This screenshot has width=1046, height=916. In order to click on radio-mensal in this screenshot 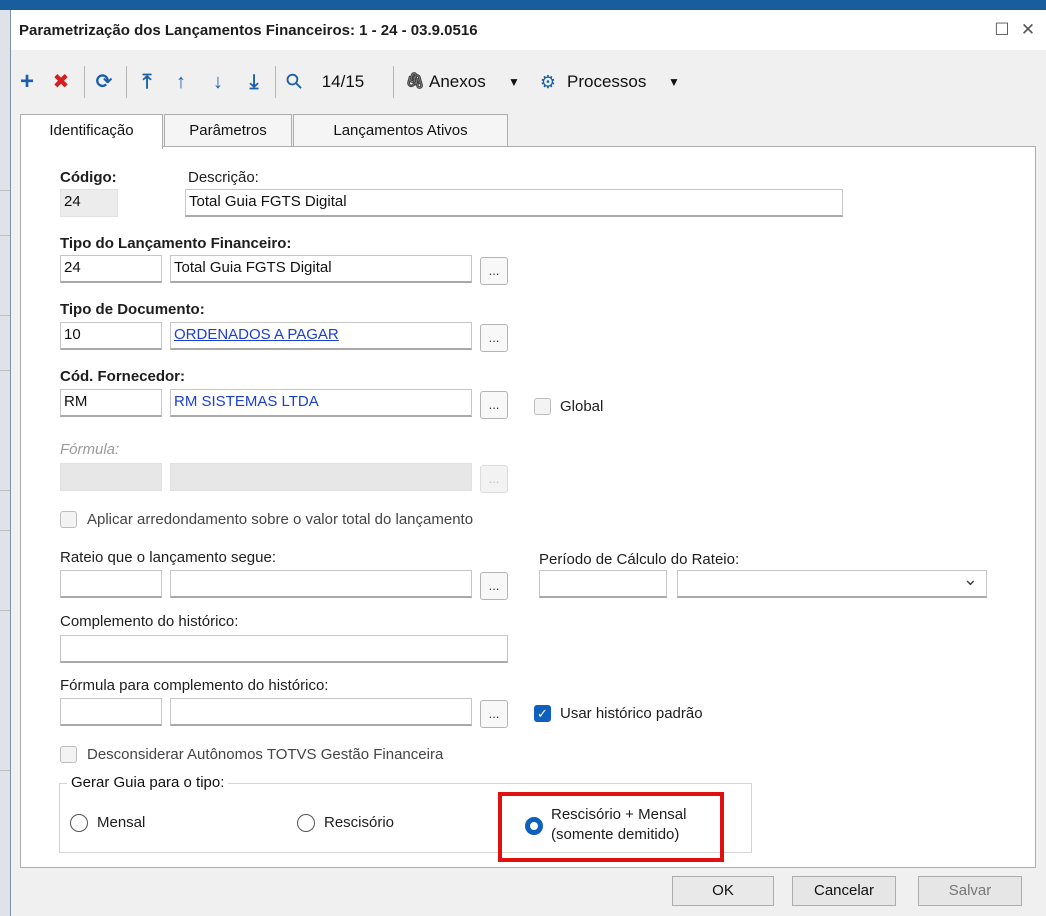, I will do `click(79, 823)`.